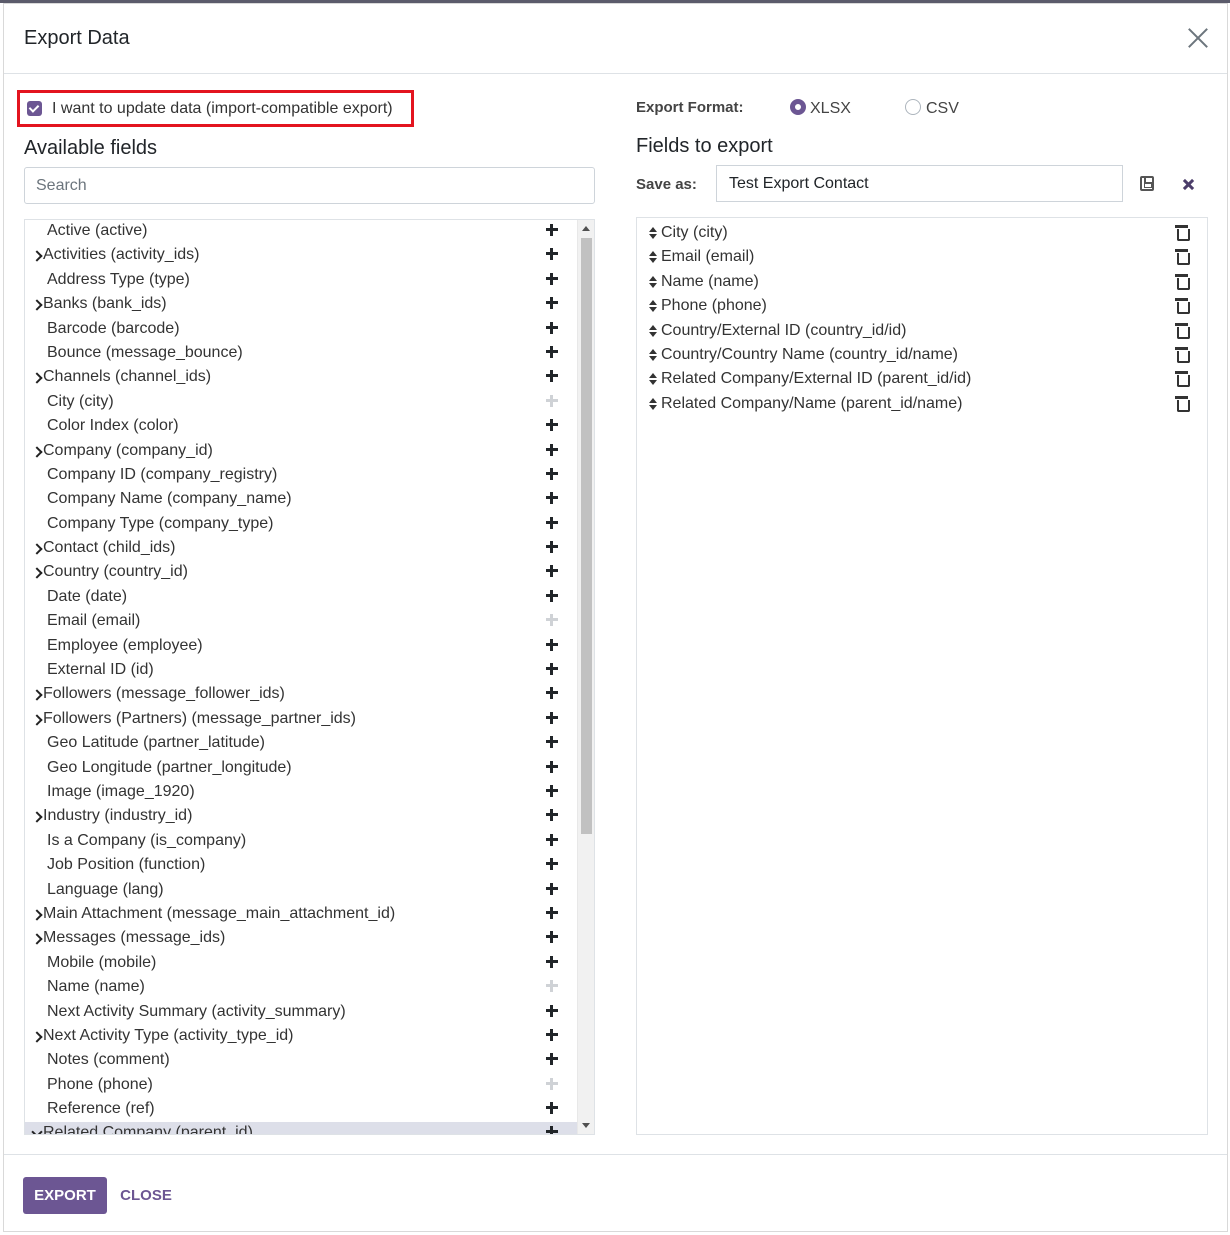  Describe the element at coordinates (1147, 183) in the screenshot. I see `save-template-icon` at that location.